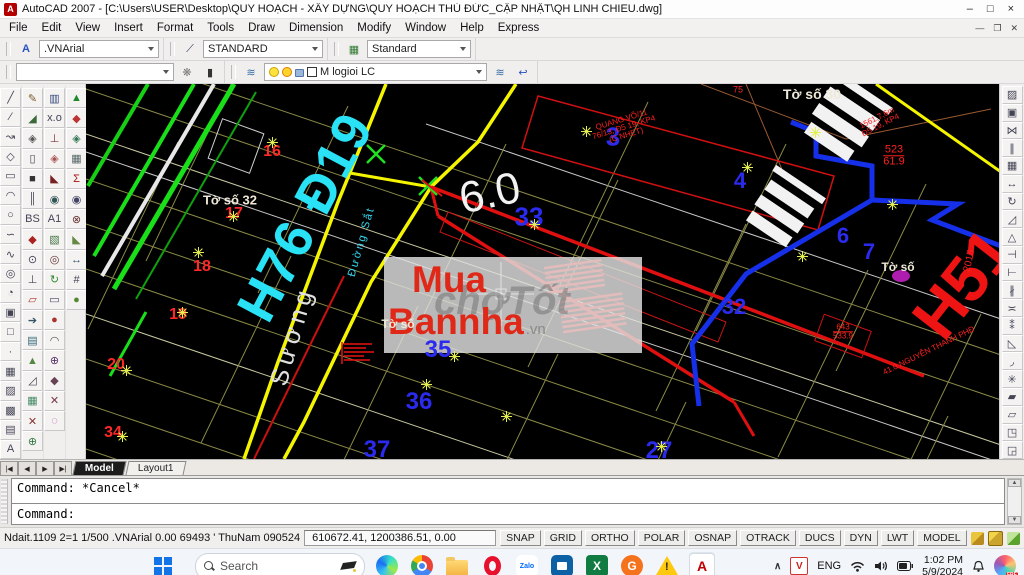 The height and width of the screenshot is (575, 1024). Describe the element at coordinates (32, 441) in the screenshot. I see `pin-icon: ⊕` at that location.